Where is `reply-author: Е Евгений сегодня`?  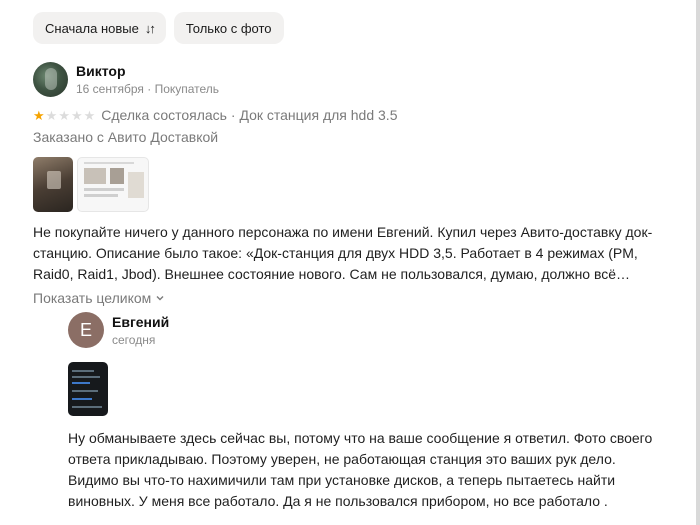
reply-author: Е Евгений сегодня is located at coordinates (368, 330).